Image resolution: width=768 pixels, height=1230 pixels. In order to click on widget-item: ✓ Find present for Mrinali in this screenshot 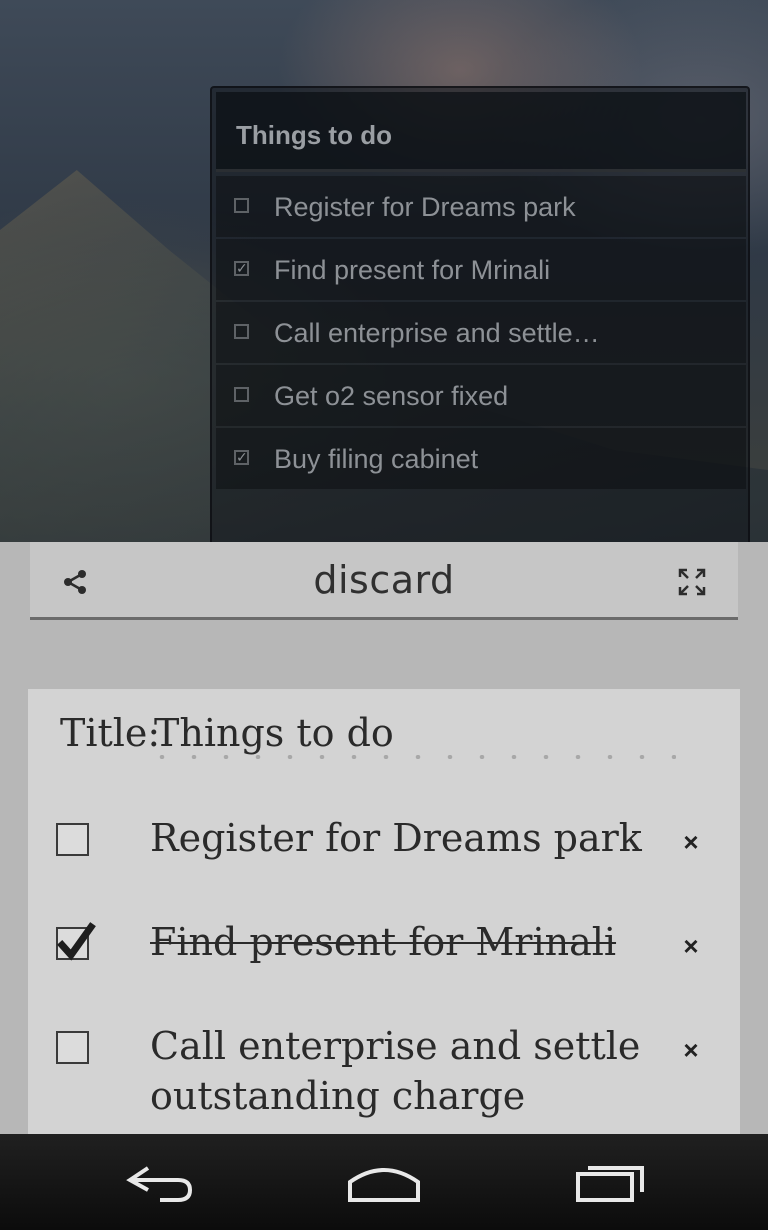, I will do `click(481, 269)`.